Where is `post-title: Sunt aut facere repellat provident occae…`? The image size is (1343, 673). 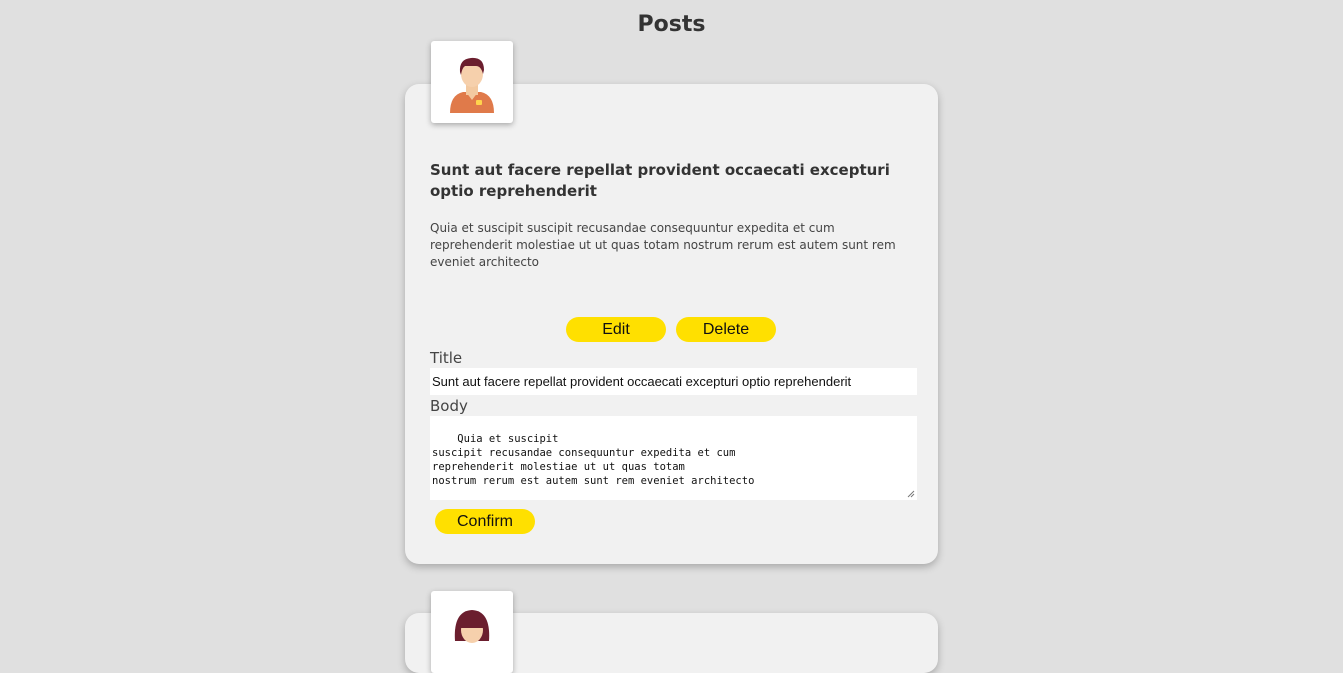
post-title: Sunt aut facere repellat provident occae… is located at coordinates (660, 180).